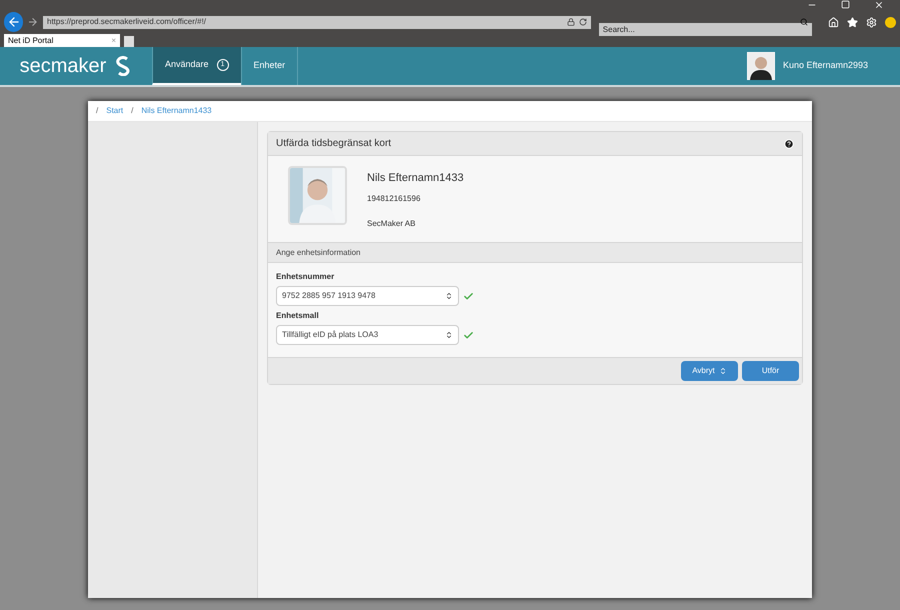 This screenshot has height=610, width=900. Describe the element at coordinates (115, 111) in the screenshot. I see `breadcrumb-link: Start` at that location.